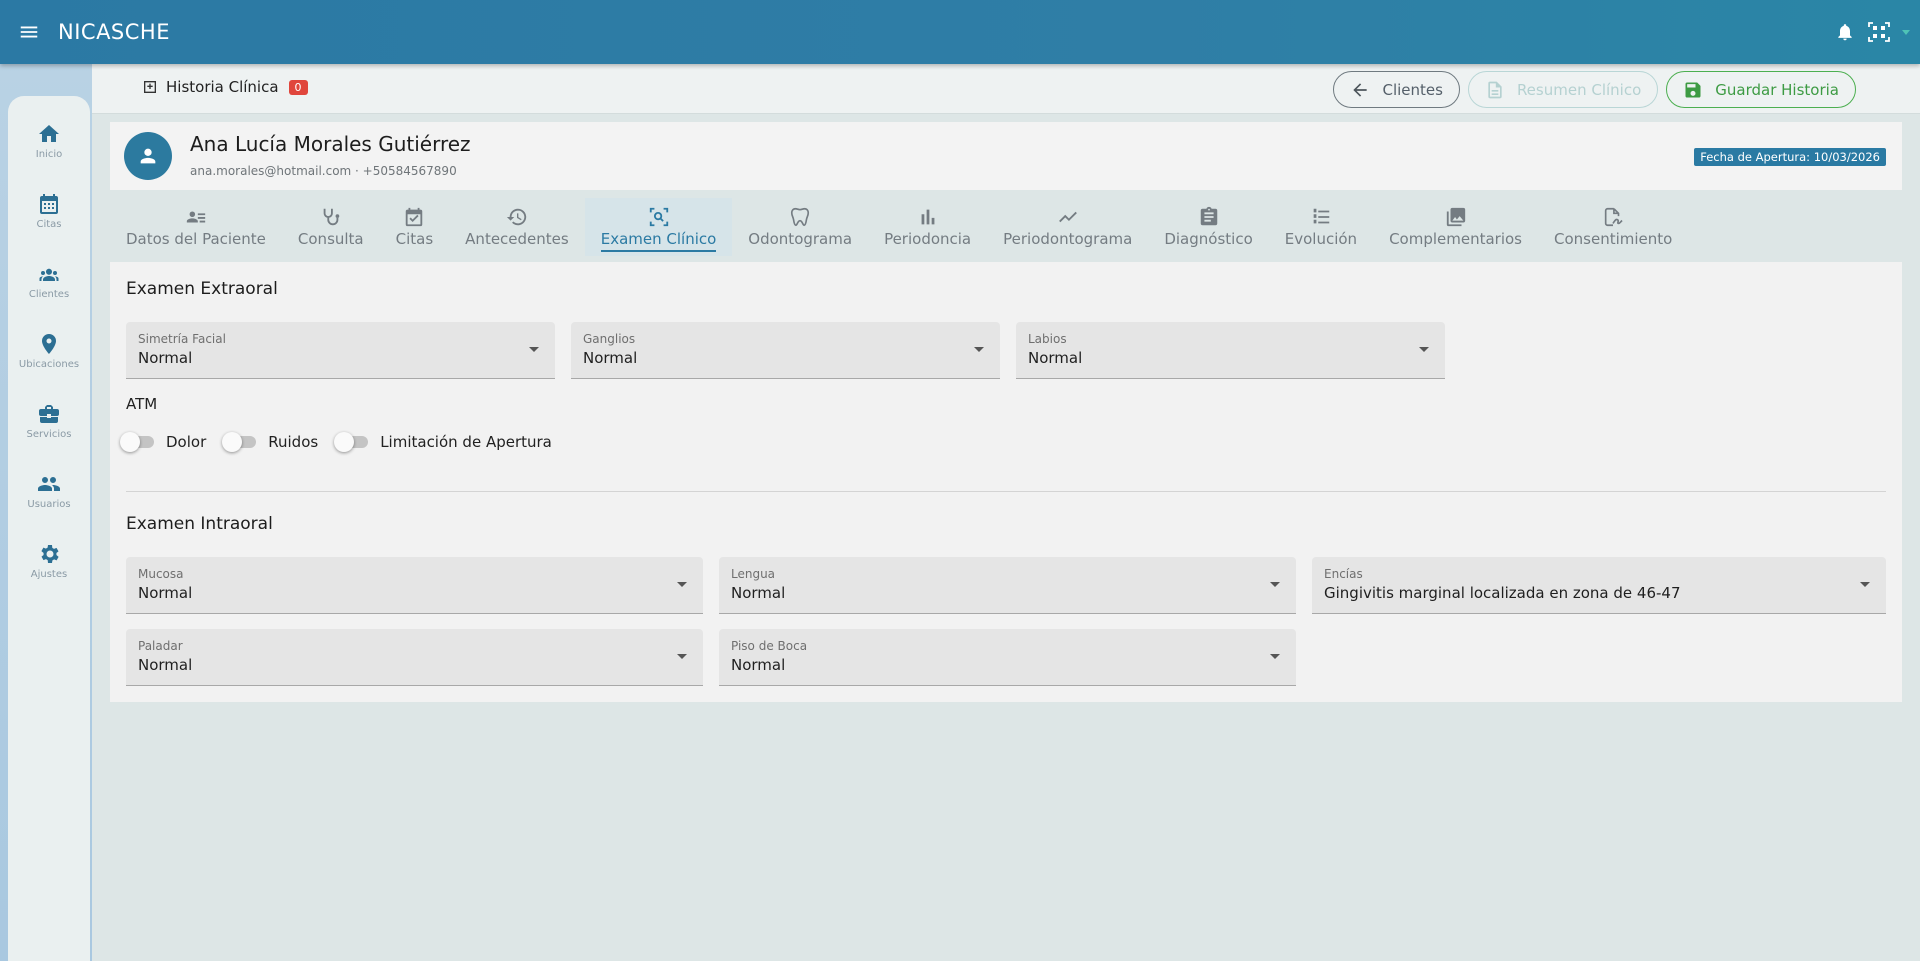 This screenshot has height=961, width=1920. Describe the element at coordinates (1208, 216) in the screenshot. I see `clipboard-icon` at that location.